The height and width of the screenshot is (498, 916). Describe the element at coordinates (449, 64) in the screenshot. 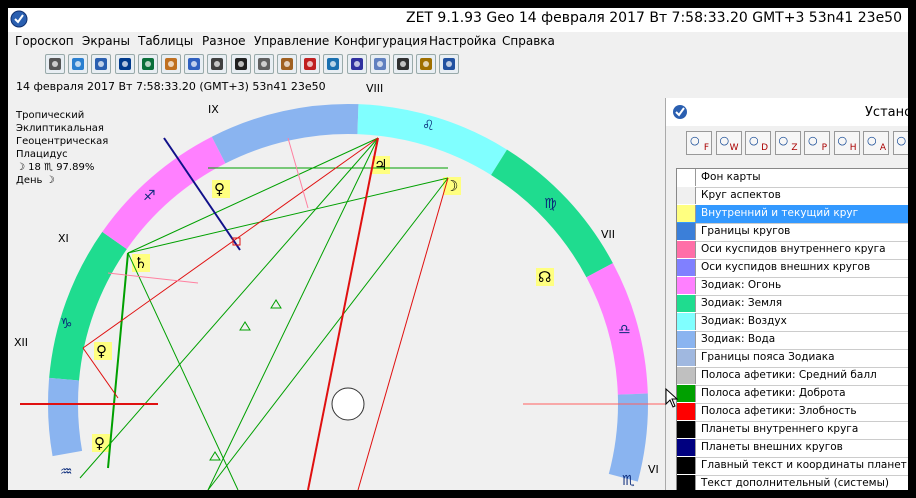

I see `bar-chart-icon` at that location.